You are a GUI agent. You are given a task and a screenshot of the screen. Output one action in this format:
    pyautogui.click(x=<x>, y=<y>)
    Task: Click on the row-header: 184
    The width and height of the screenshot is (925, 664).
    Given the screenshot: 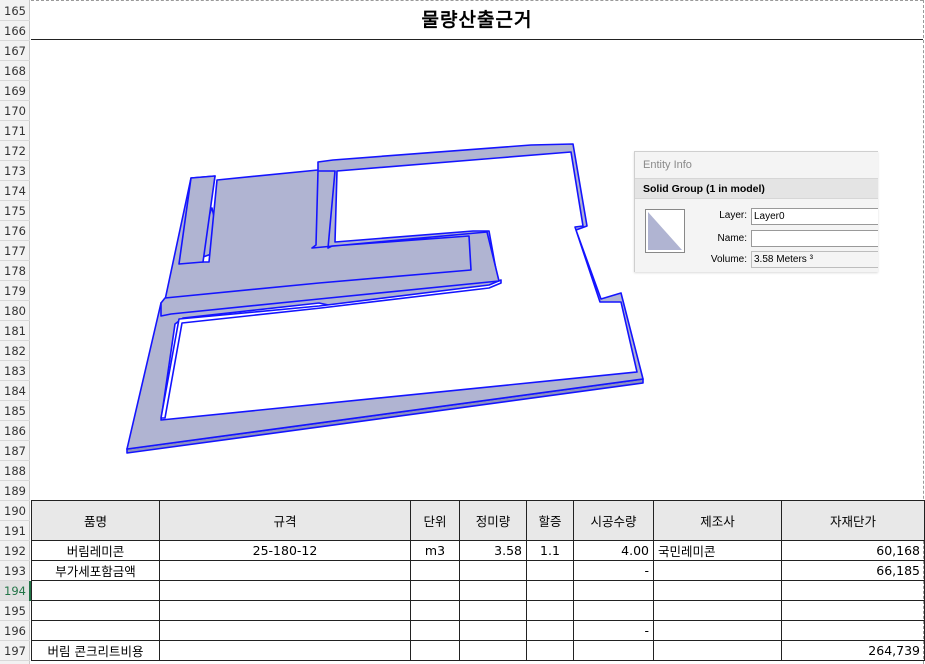 What is the action you would take?
    pyautogui.click(x=15, y=391)
    